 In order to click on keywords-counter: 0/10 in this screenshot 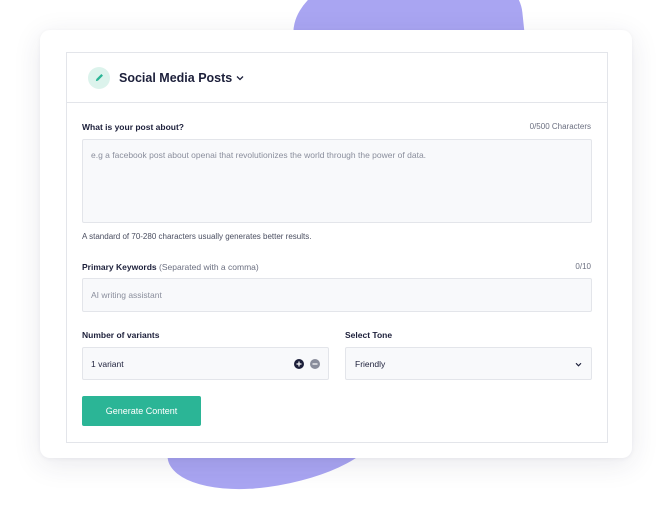, I will do `click(583, 266)`.